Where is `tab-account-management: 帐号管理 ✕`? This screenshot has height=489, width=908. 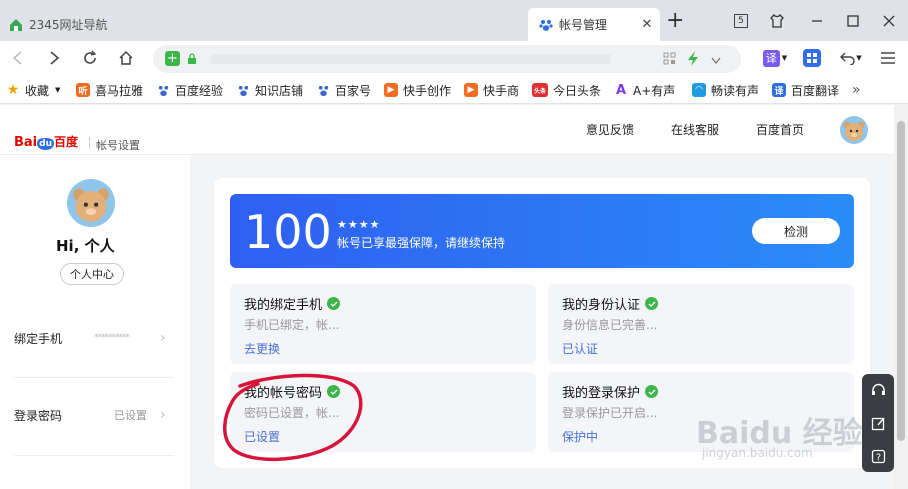 tab-account-management: 帐号管理 ✕ is located at coordinates (594, 24).